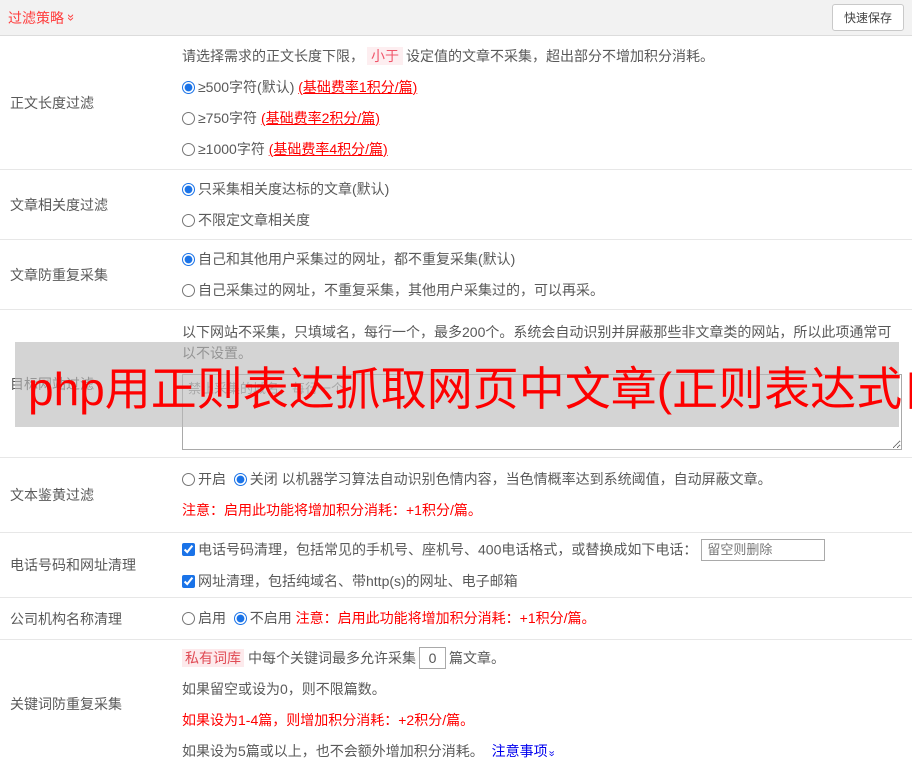 This screenshot has height=768, width=912. Describe the element at coordinates (59, 274) in the screenshot. I see `row-label: 文章防重复采集` at that location.